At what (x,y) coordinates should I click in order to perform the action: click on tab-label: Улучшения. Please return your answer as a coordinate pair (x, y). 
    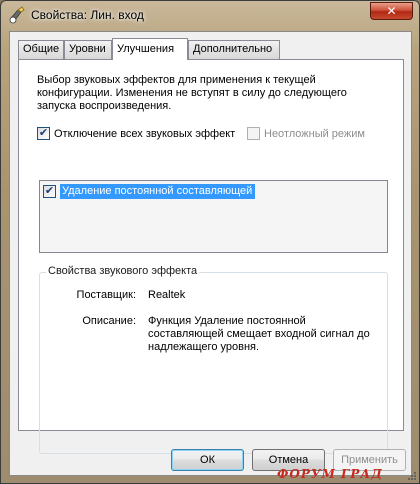
    Looking at the image, I should click on (146, 49).